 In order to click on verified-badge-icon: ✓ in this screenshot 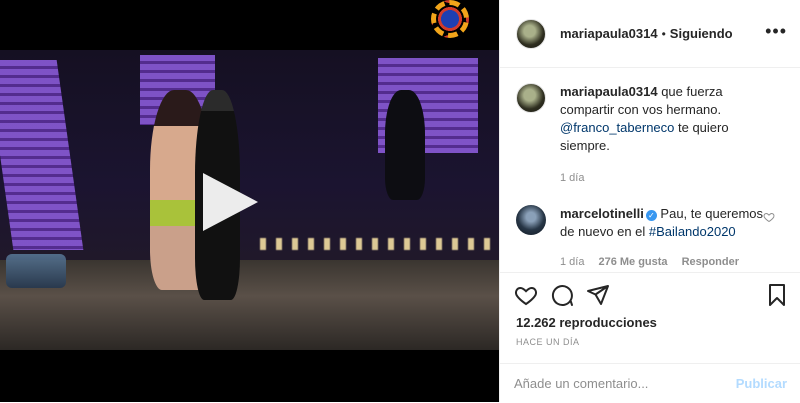, I will do `click(651, 215)`.